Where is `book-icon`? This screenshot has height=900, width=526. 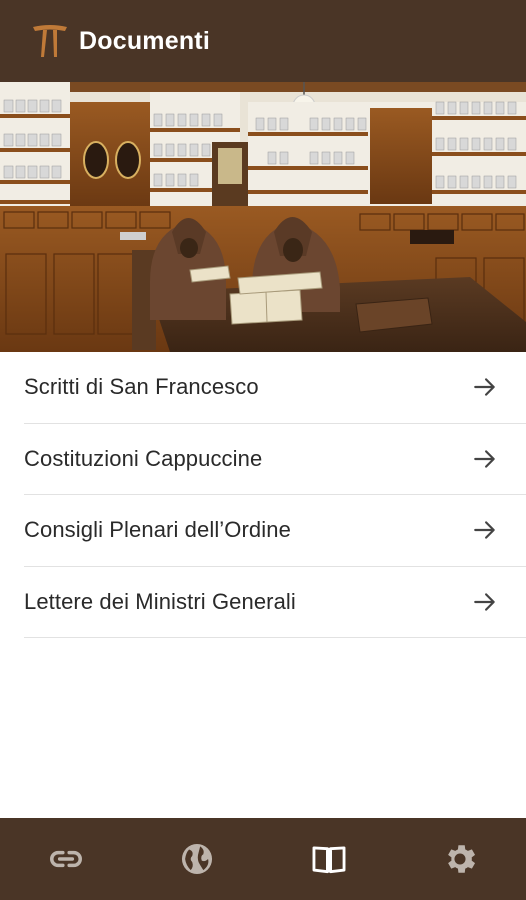 book-icon is located at coordinates (329, 860).